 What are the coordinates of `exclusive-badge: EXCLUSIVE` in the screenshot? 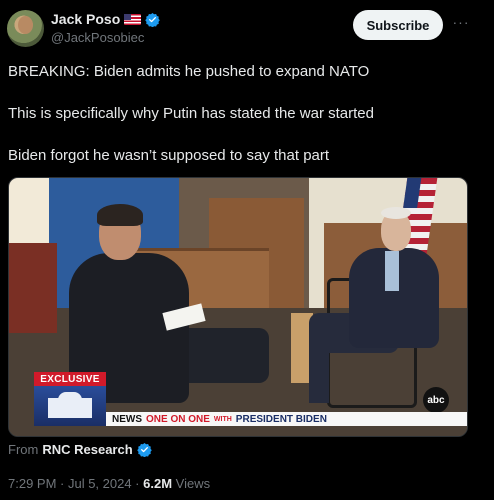 It's located at (70, 379).